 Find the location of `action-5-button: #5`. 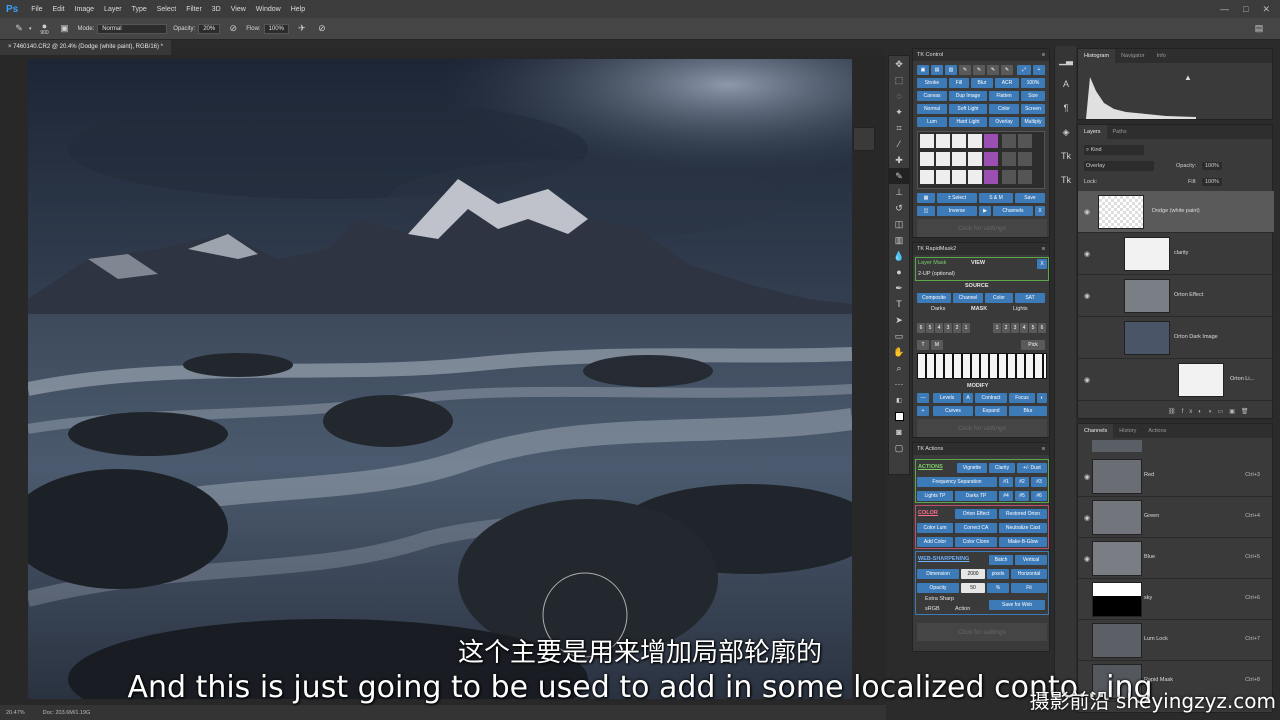

action-5-button: #5 is located at coordinates (1022, 496).